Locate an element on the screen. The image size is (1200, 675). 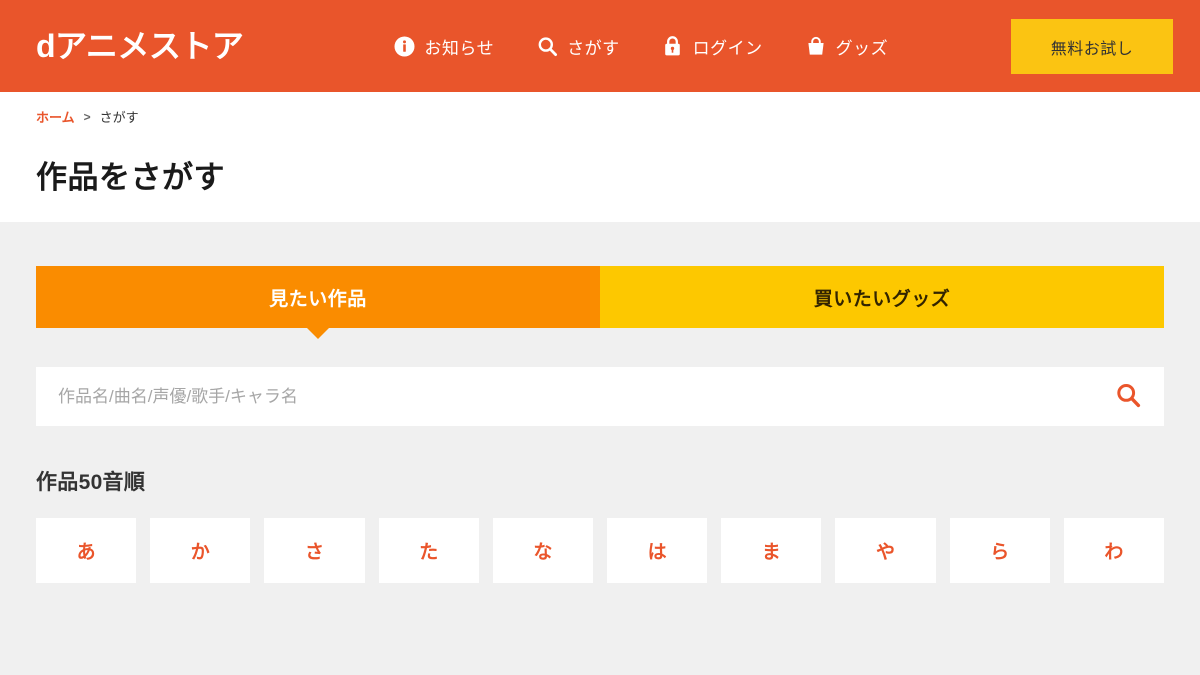
kana-index-grid: あ か さ た な は ま や ら わ is located at coordinates (600, 550).